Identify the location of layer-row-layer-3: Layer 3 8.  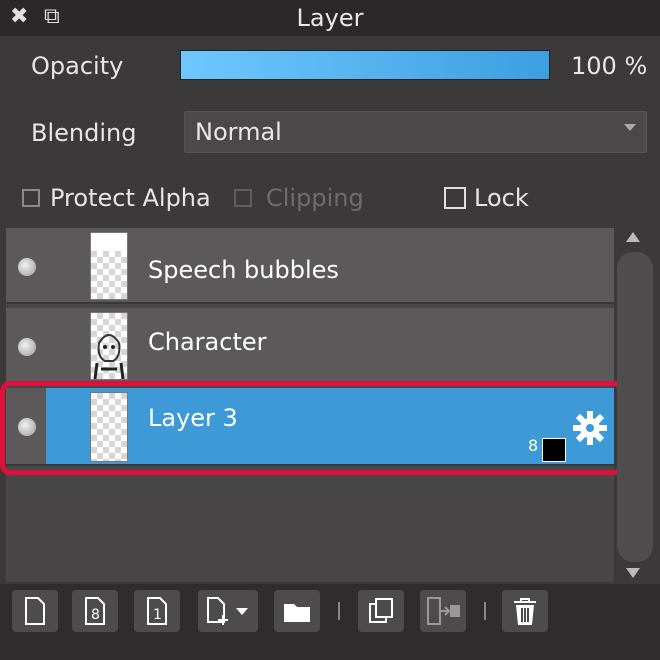
(310, 427).